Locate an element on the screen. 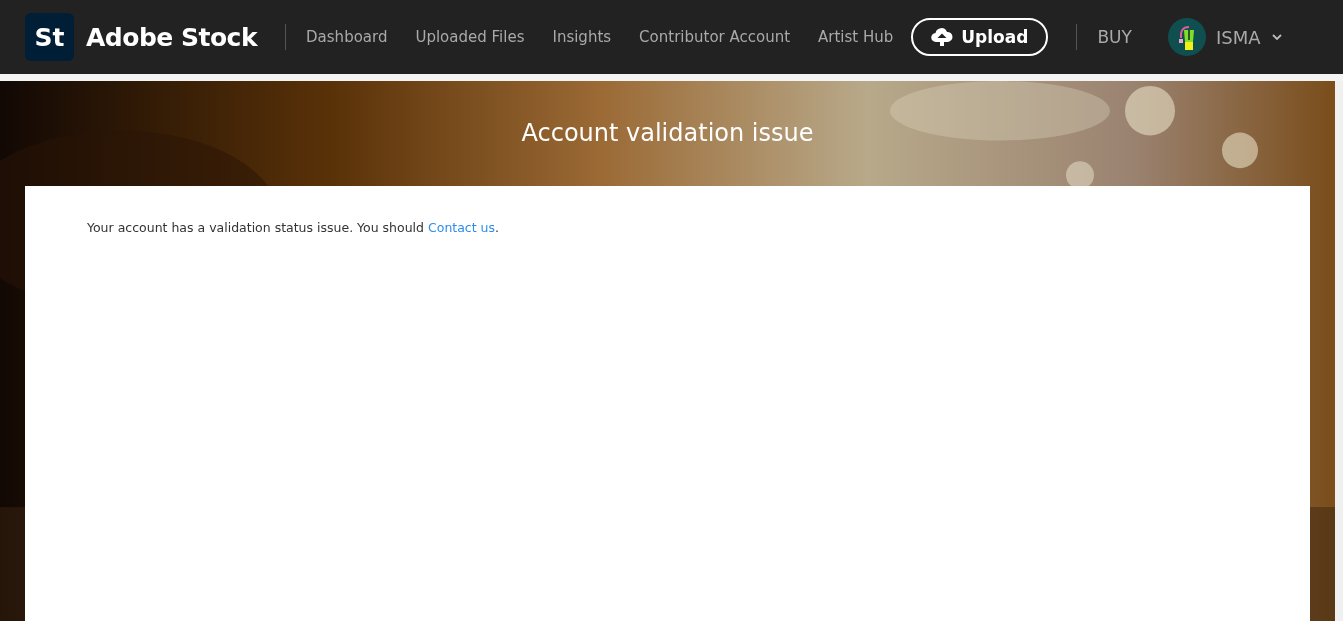  nav-link: Artist Hub is located at coordinates (856, 37).